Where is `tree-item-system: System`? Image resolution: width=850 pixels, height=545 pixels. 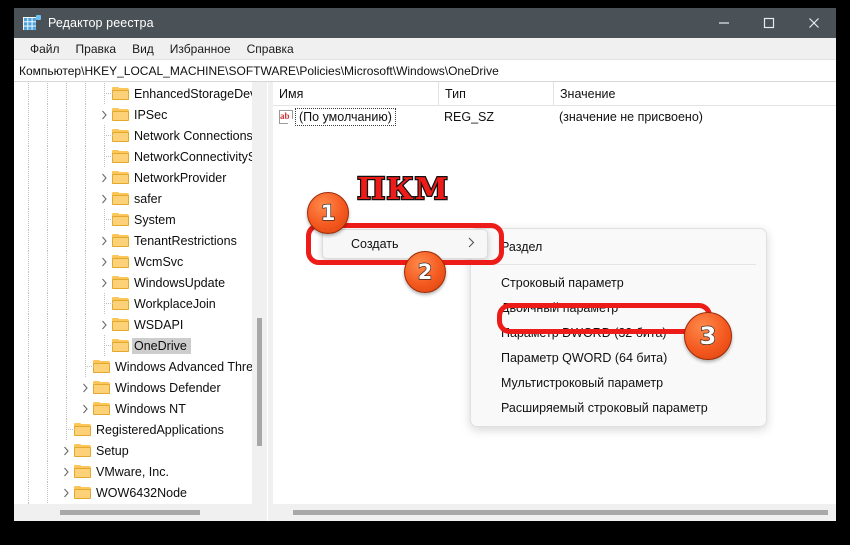 tree-item-system: System is located at coordinates (140, 219).